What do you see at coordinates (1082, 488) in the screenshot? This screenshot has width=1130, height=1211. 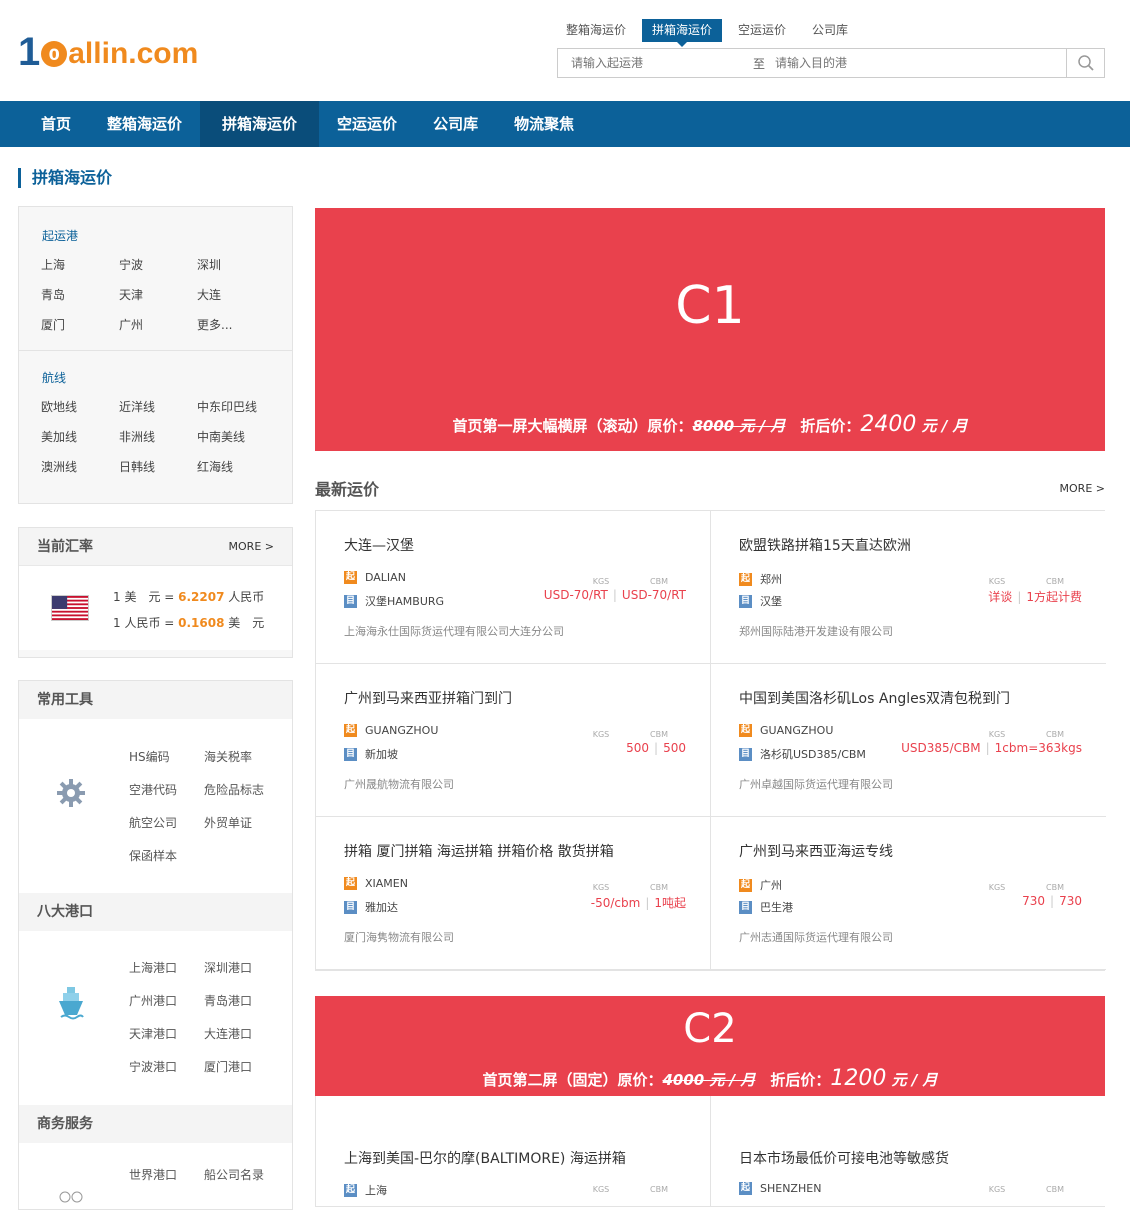 I see `latest-more-link: MORE >` at bounding box center [1082, 488].